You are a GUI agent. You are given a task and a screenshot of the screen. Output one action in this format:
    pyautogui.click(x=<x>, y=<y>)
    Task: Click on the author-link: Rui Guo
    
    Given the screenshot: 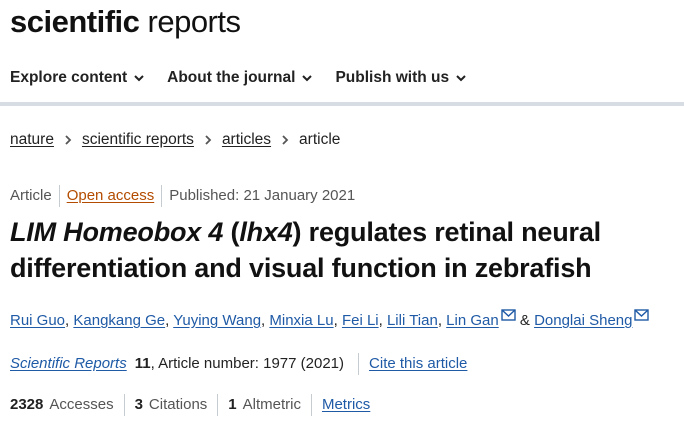 What is the action you would take?
    pyautogui.click(x=37, y=320)
    